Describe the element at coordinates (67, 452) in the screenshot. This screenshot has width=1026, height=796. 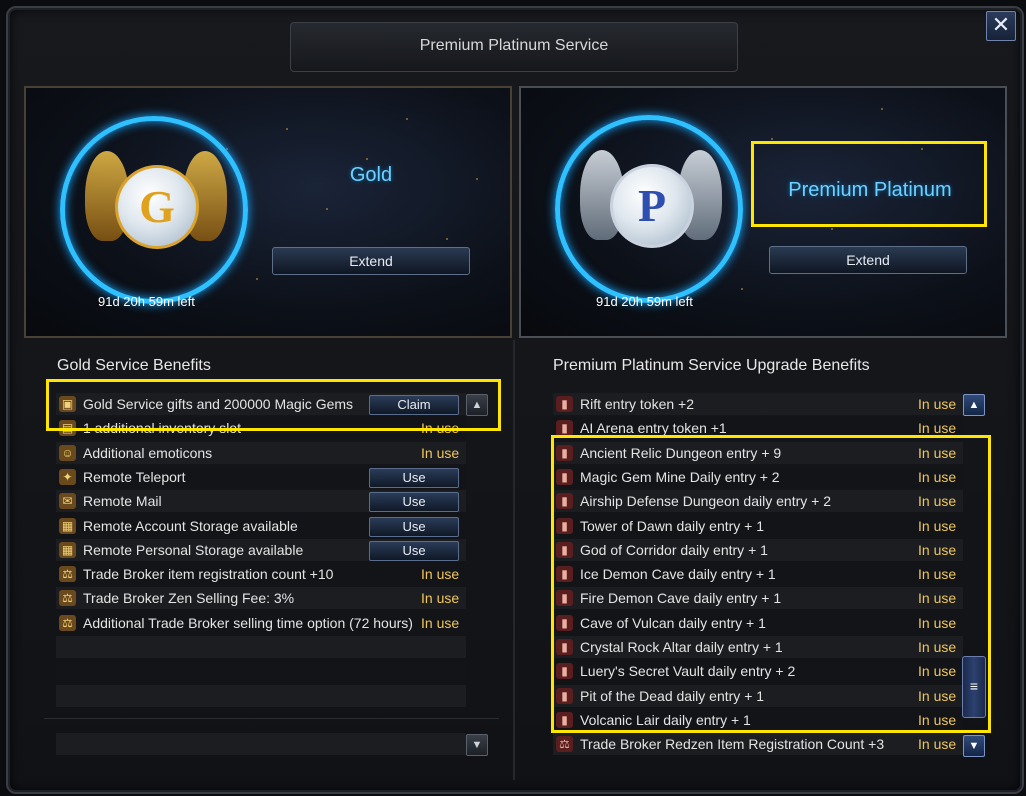
I see `emoticon-icon: ☺` at that location.